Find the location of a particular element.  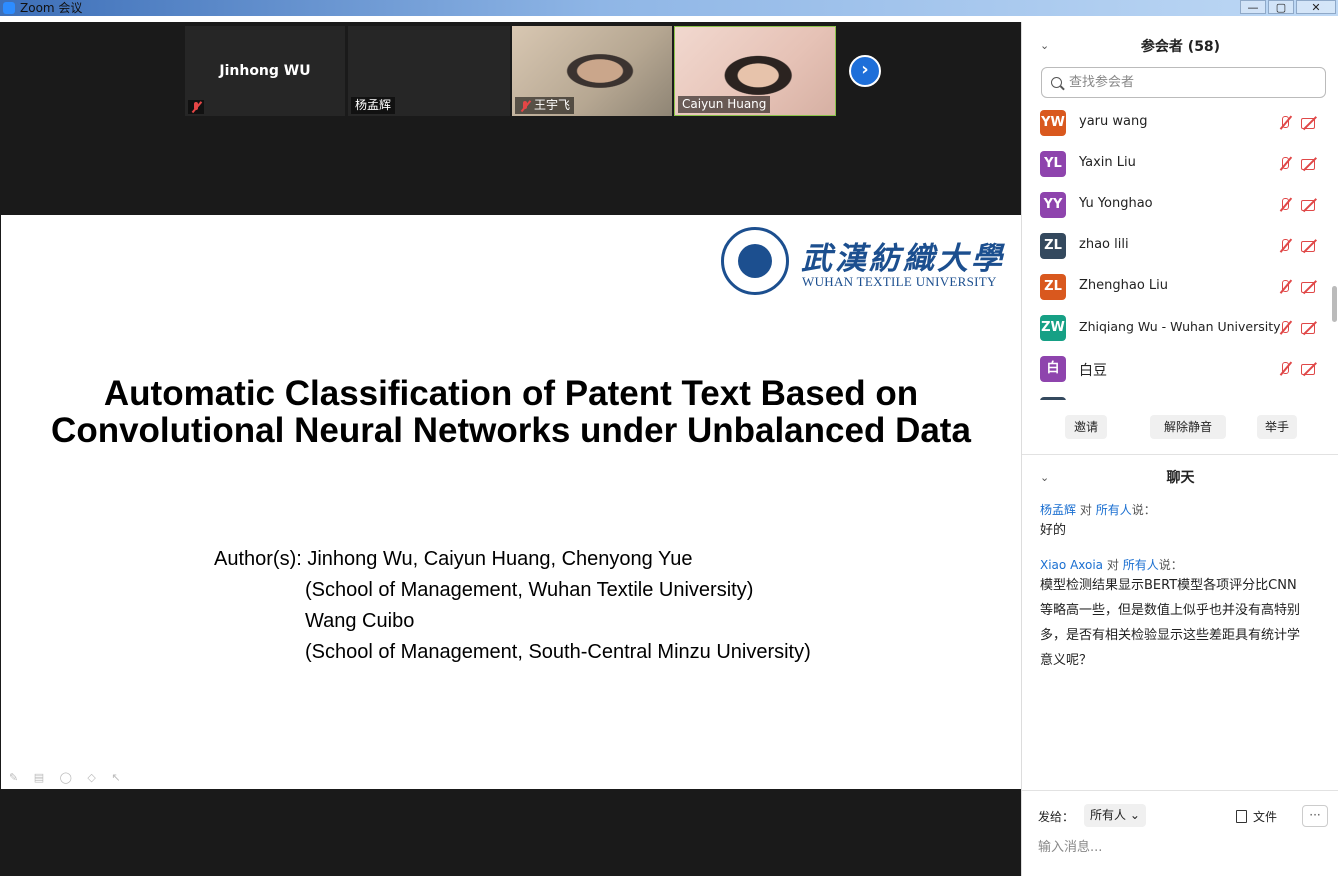

participant-name-center: Jinhong WU is located at coordinates (265, 71).